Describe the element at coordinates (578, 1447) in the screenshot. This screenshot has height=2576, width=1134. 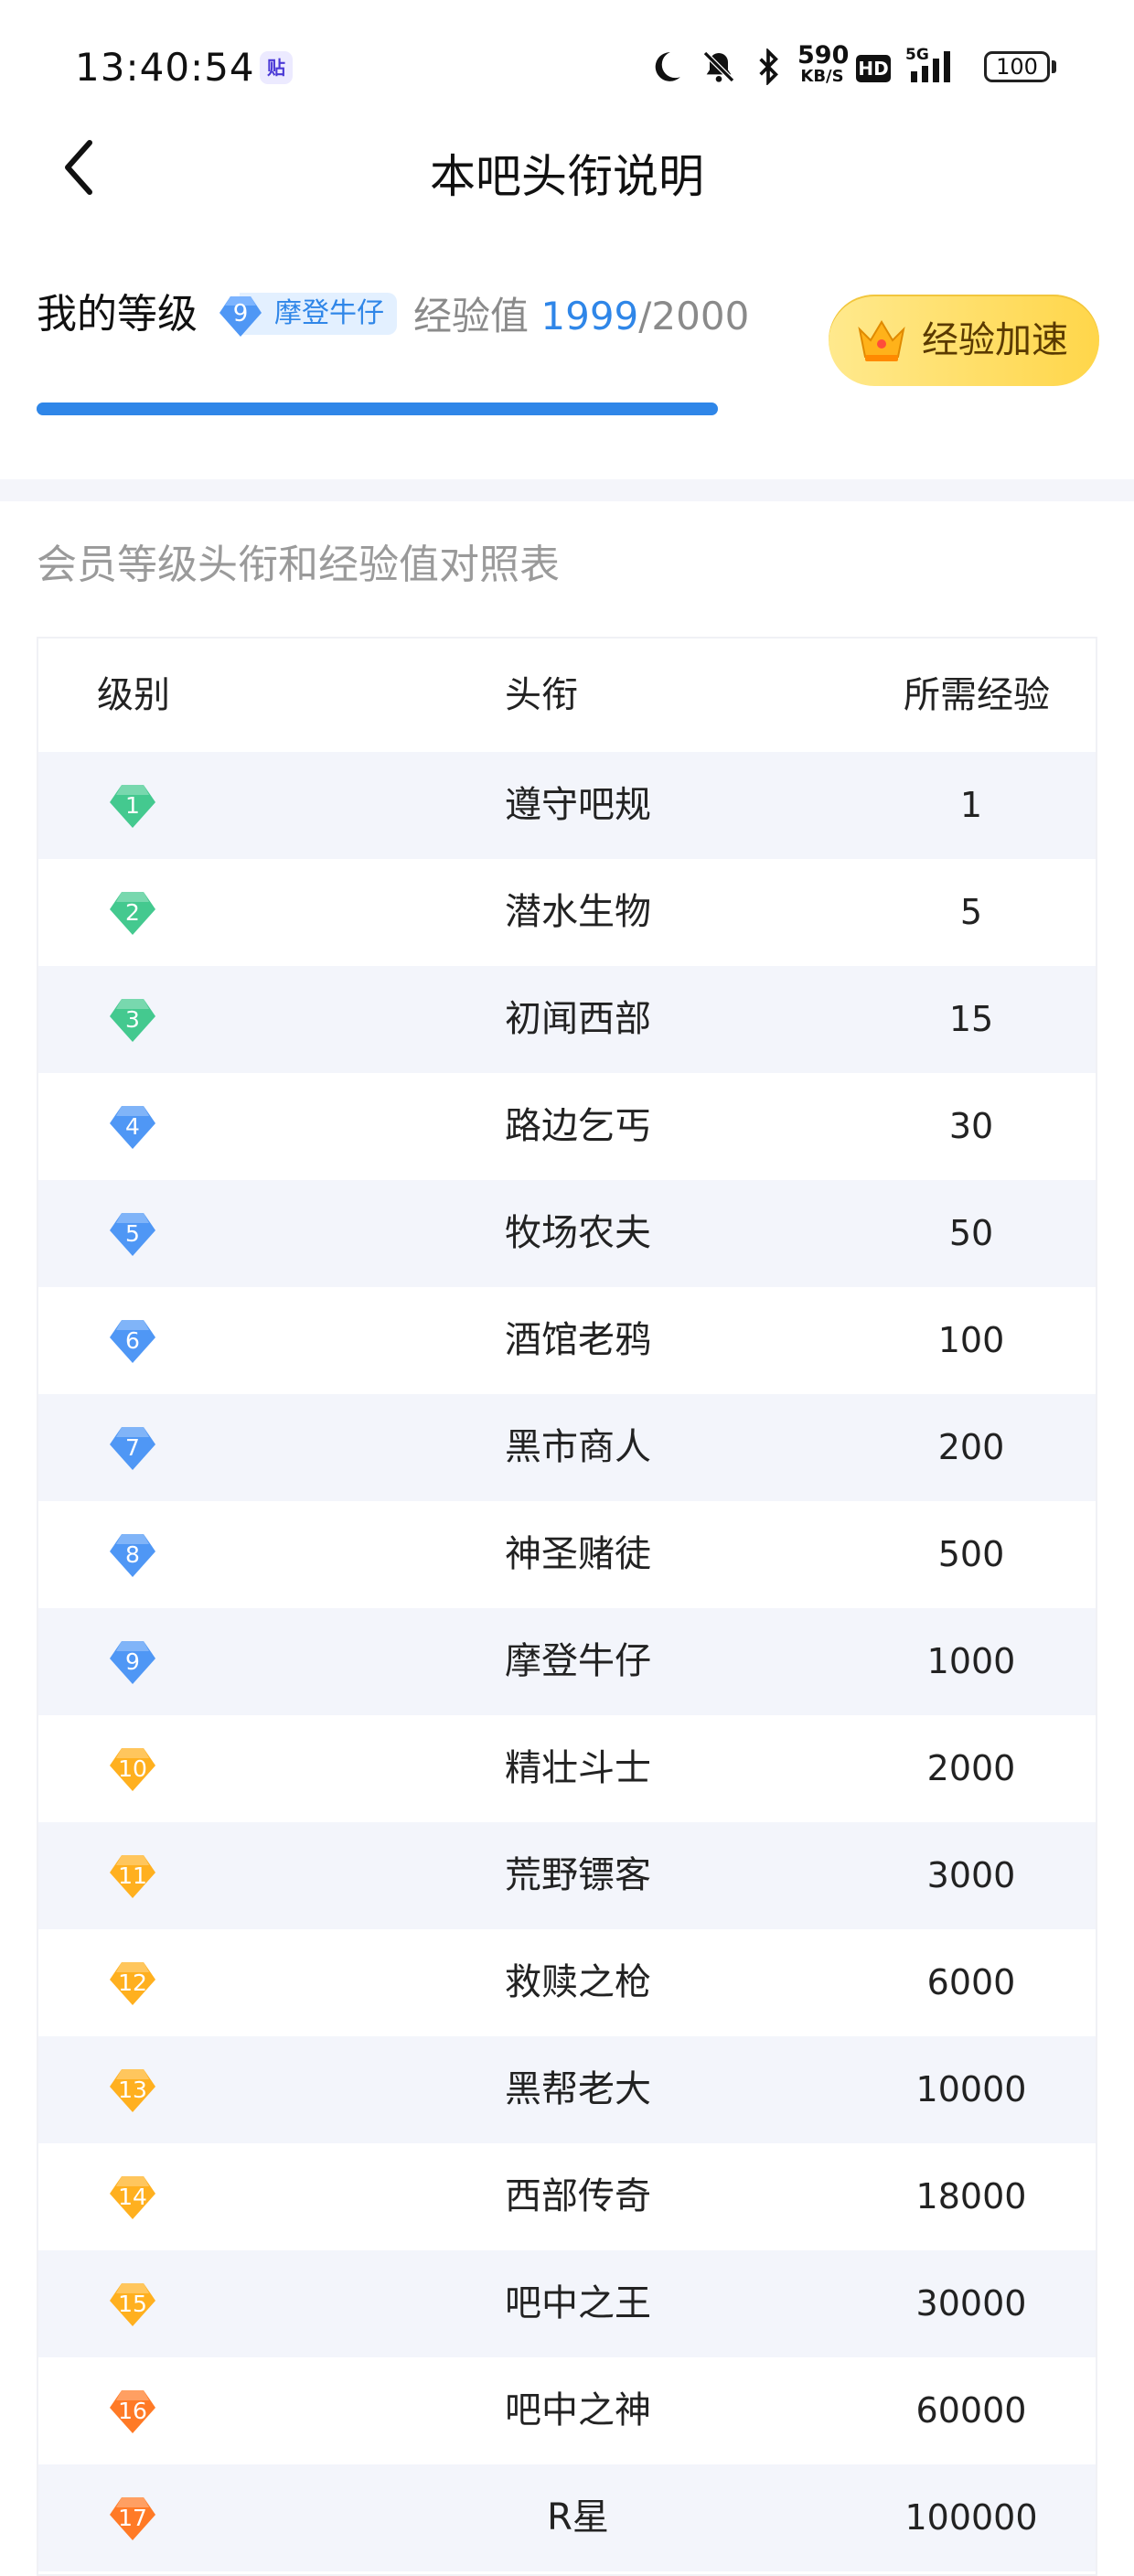
I see `level-title: 黑市商人` at that location.